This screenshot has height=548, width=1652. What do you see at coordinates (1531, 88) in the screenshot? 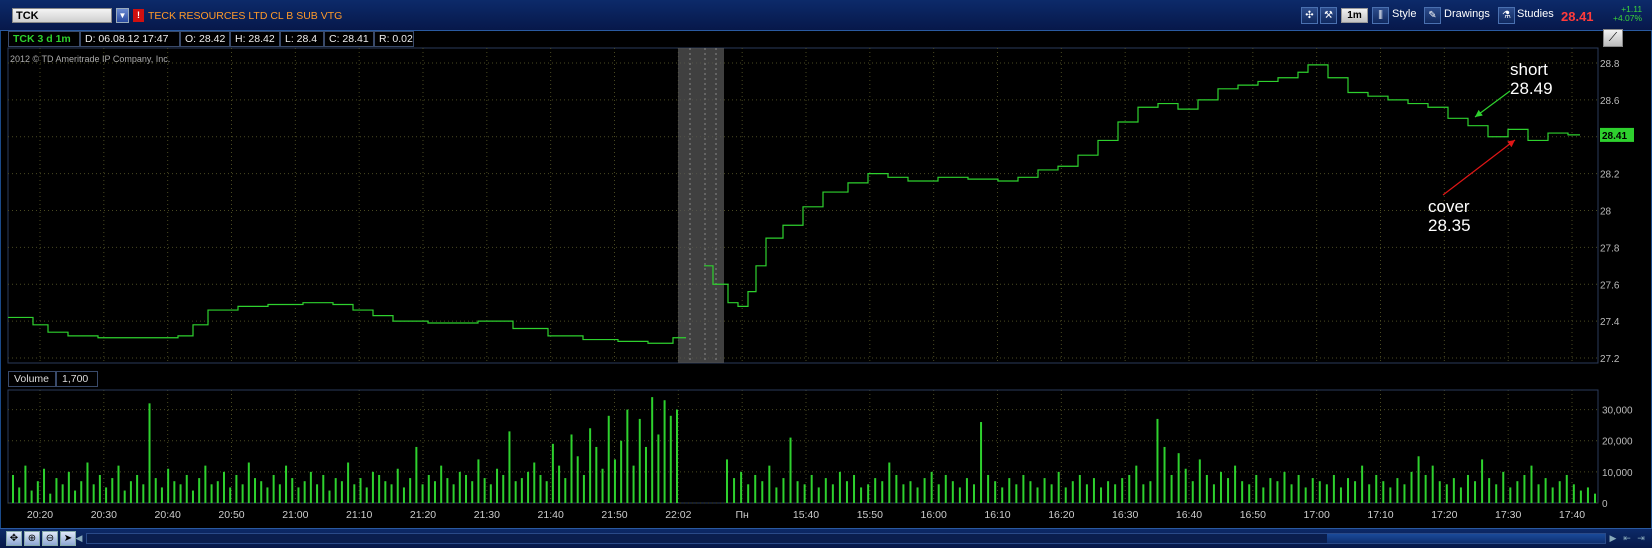
I see `short-price: 28.49` at bounding box center [1531, 88].